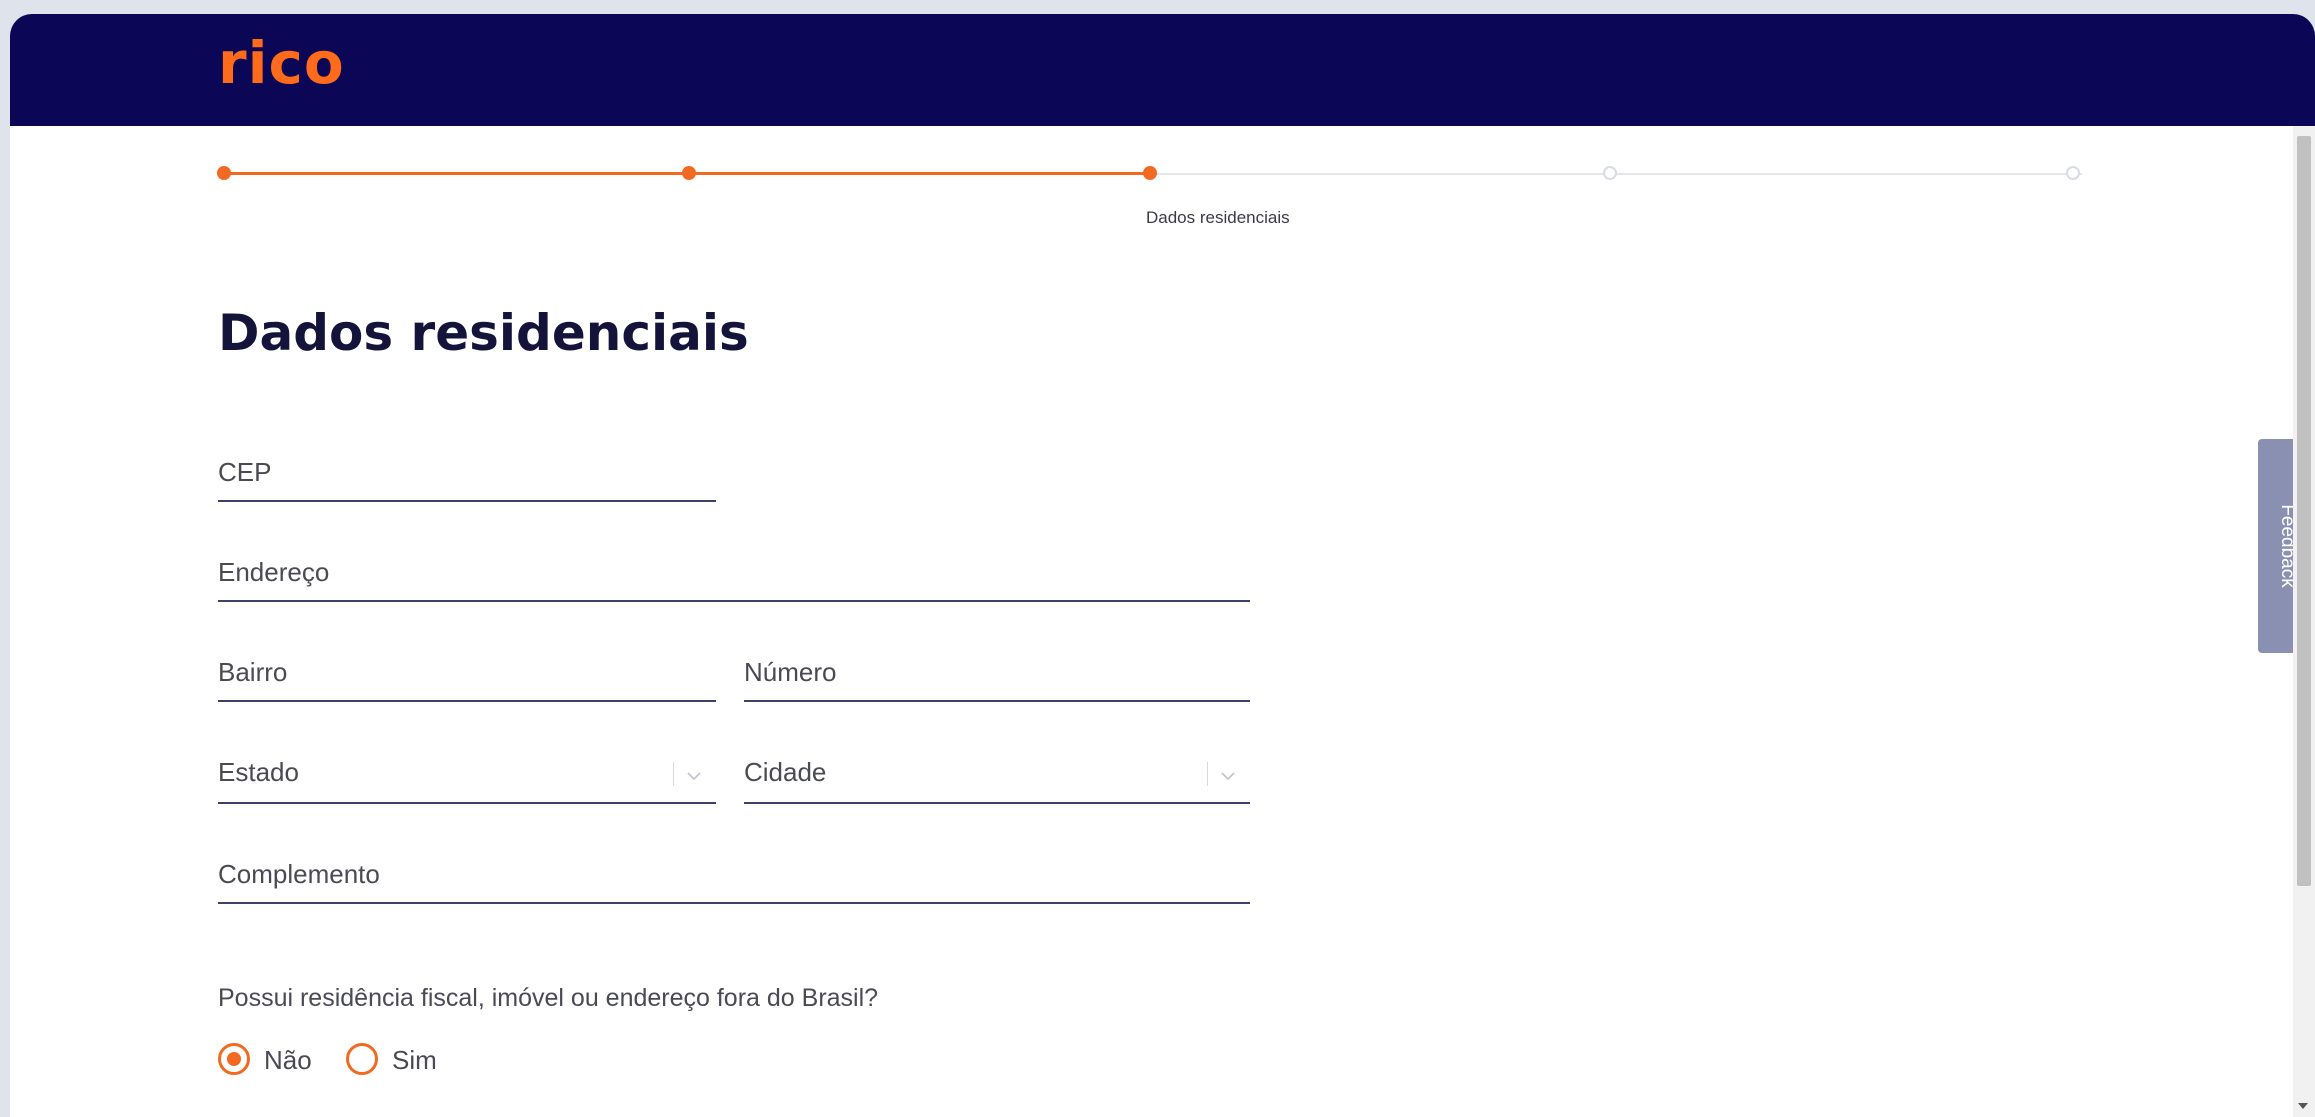  Describe the element at coordinates (362, 1059) in the screenshot. I see `radio-sim` at that location.